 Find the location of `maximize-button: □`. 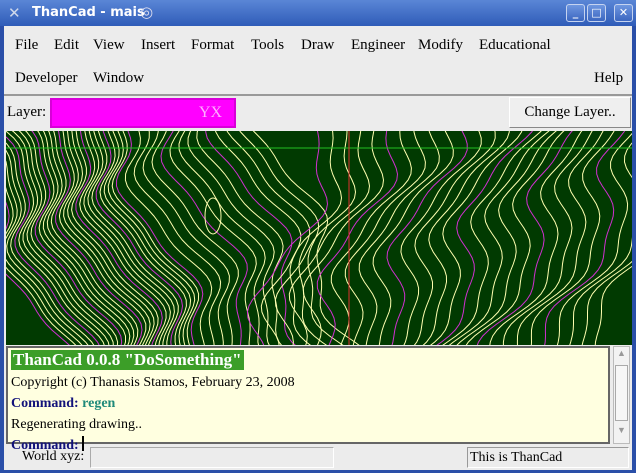

maximize-button: □ is located at coordinates (596, 13).